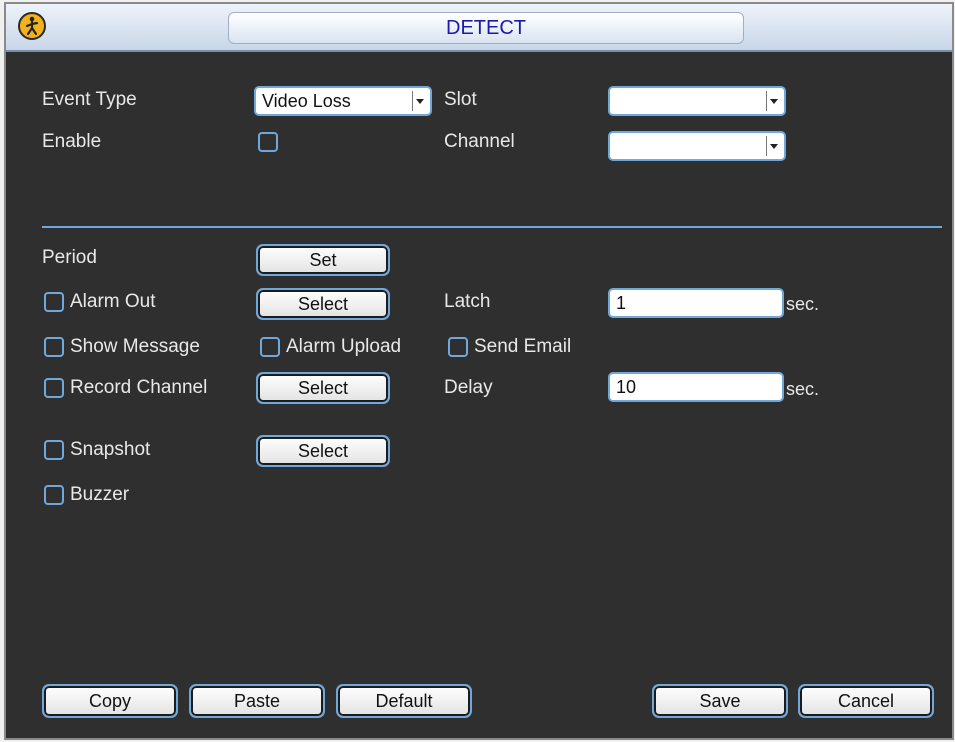 The image size is (955, 742). Describe the element at coordinates (110, 701) in the screenshot. I see `copy-button: Copy` at that location.